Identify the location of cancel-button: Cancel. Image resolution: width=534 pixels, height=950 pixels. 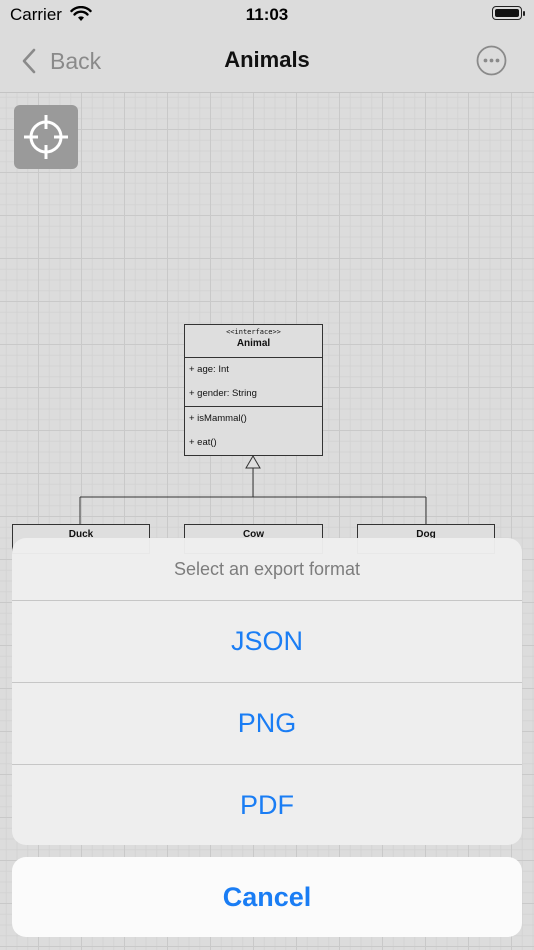
(267, 897).